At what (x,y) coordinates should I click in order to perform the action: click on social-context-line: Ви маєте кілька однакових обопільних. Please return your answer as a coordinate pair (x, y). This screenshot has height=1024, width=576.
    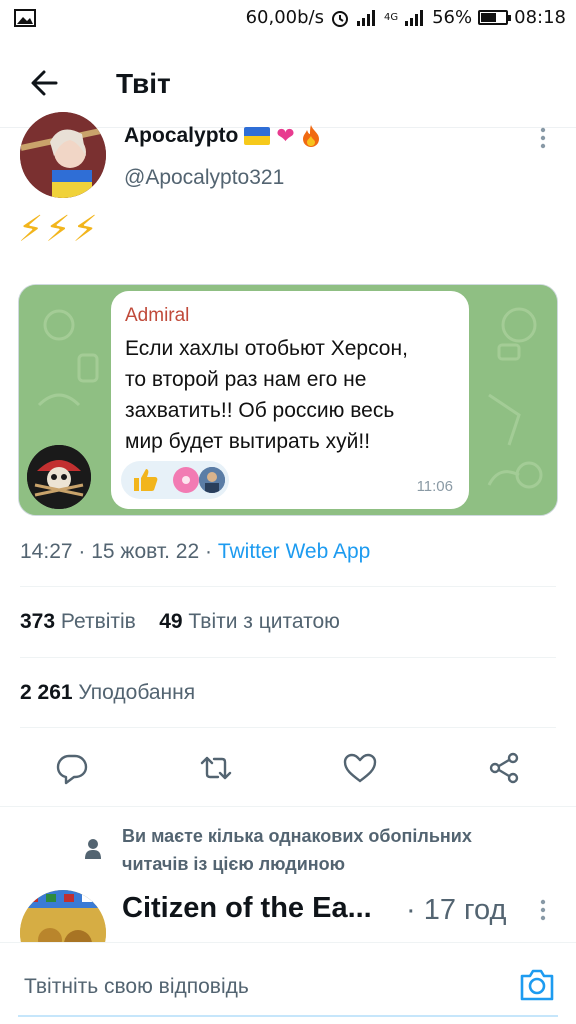
    Looking at the image, I should click on (297, 836).